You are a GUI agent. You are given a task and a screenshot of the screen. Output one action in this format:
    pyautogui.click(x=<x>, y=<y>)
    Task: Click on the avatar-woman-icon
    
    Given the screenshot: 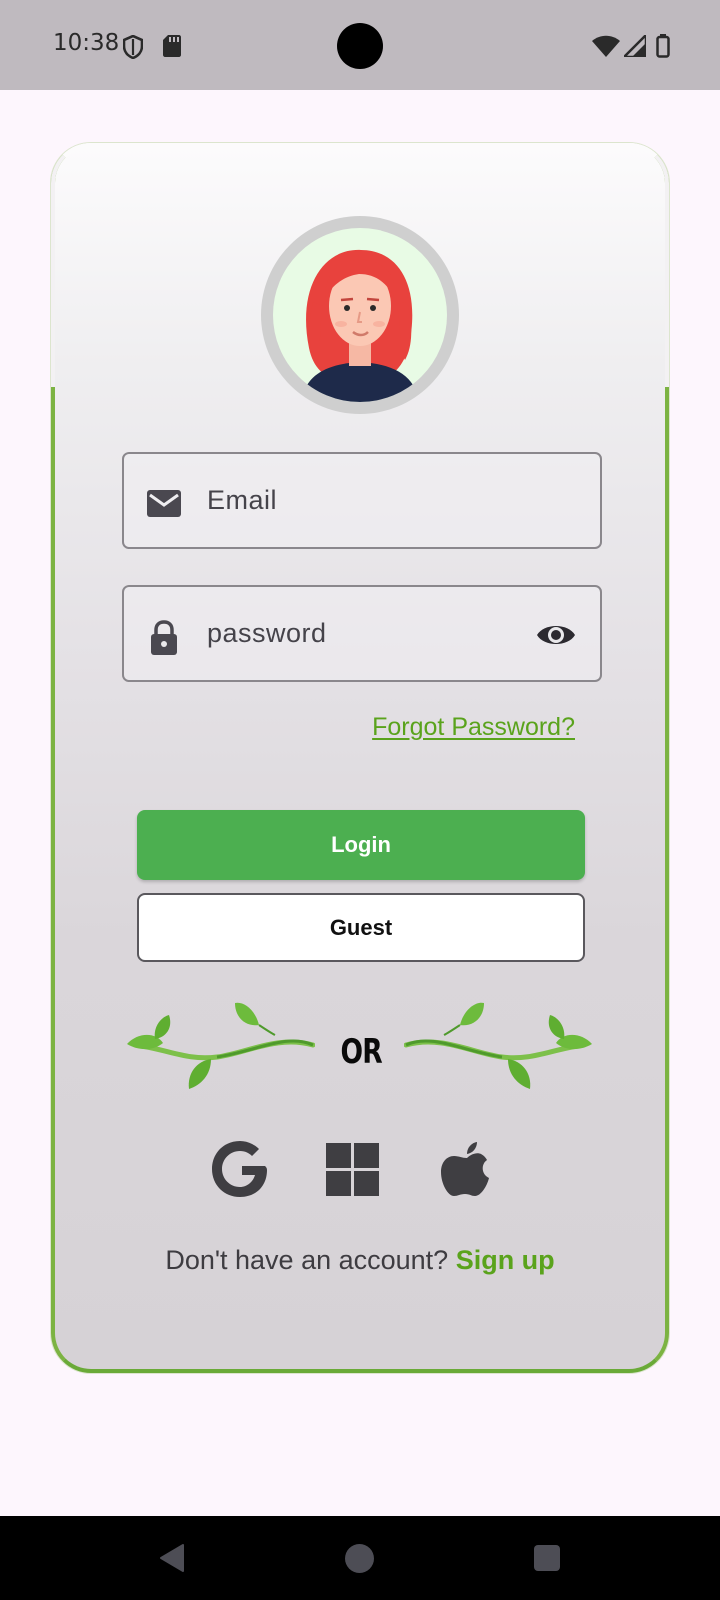 What is the action you would take?
    pyautogui.click(x=360, y=315)
    